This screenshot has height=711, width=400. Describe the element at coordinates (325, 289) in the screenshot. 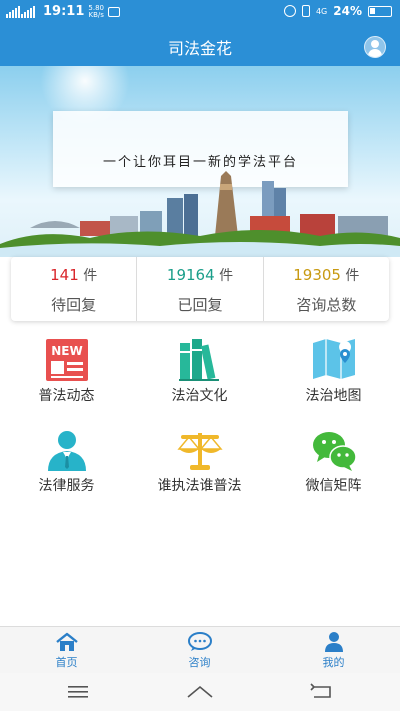

I see `stat-total: 19305 件 咨询总数` at that location.